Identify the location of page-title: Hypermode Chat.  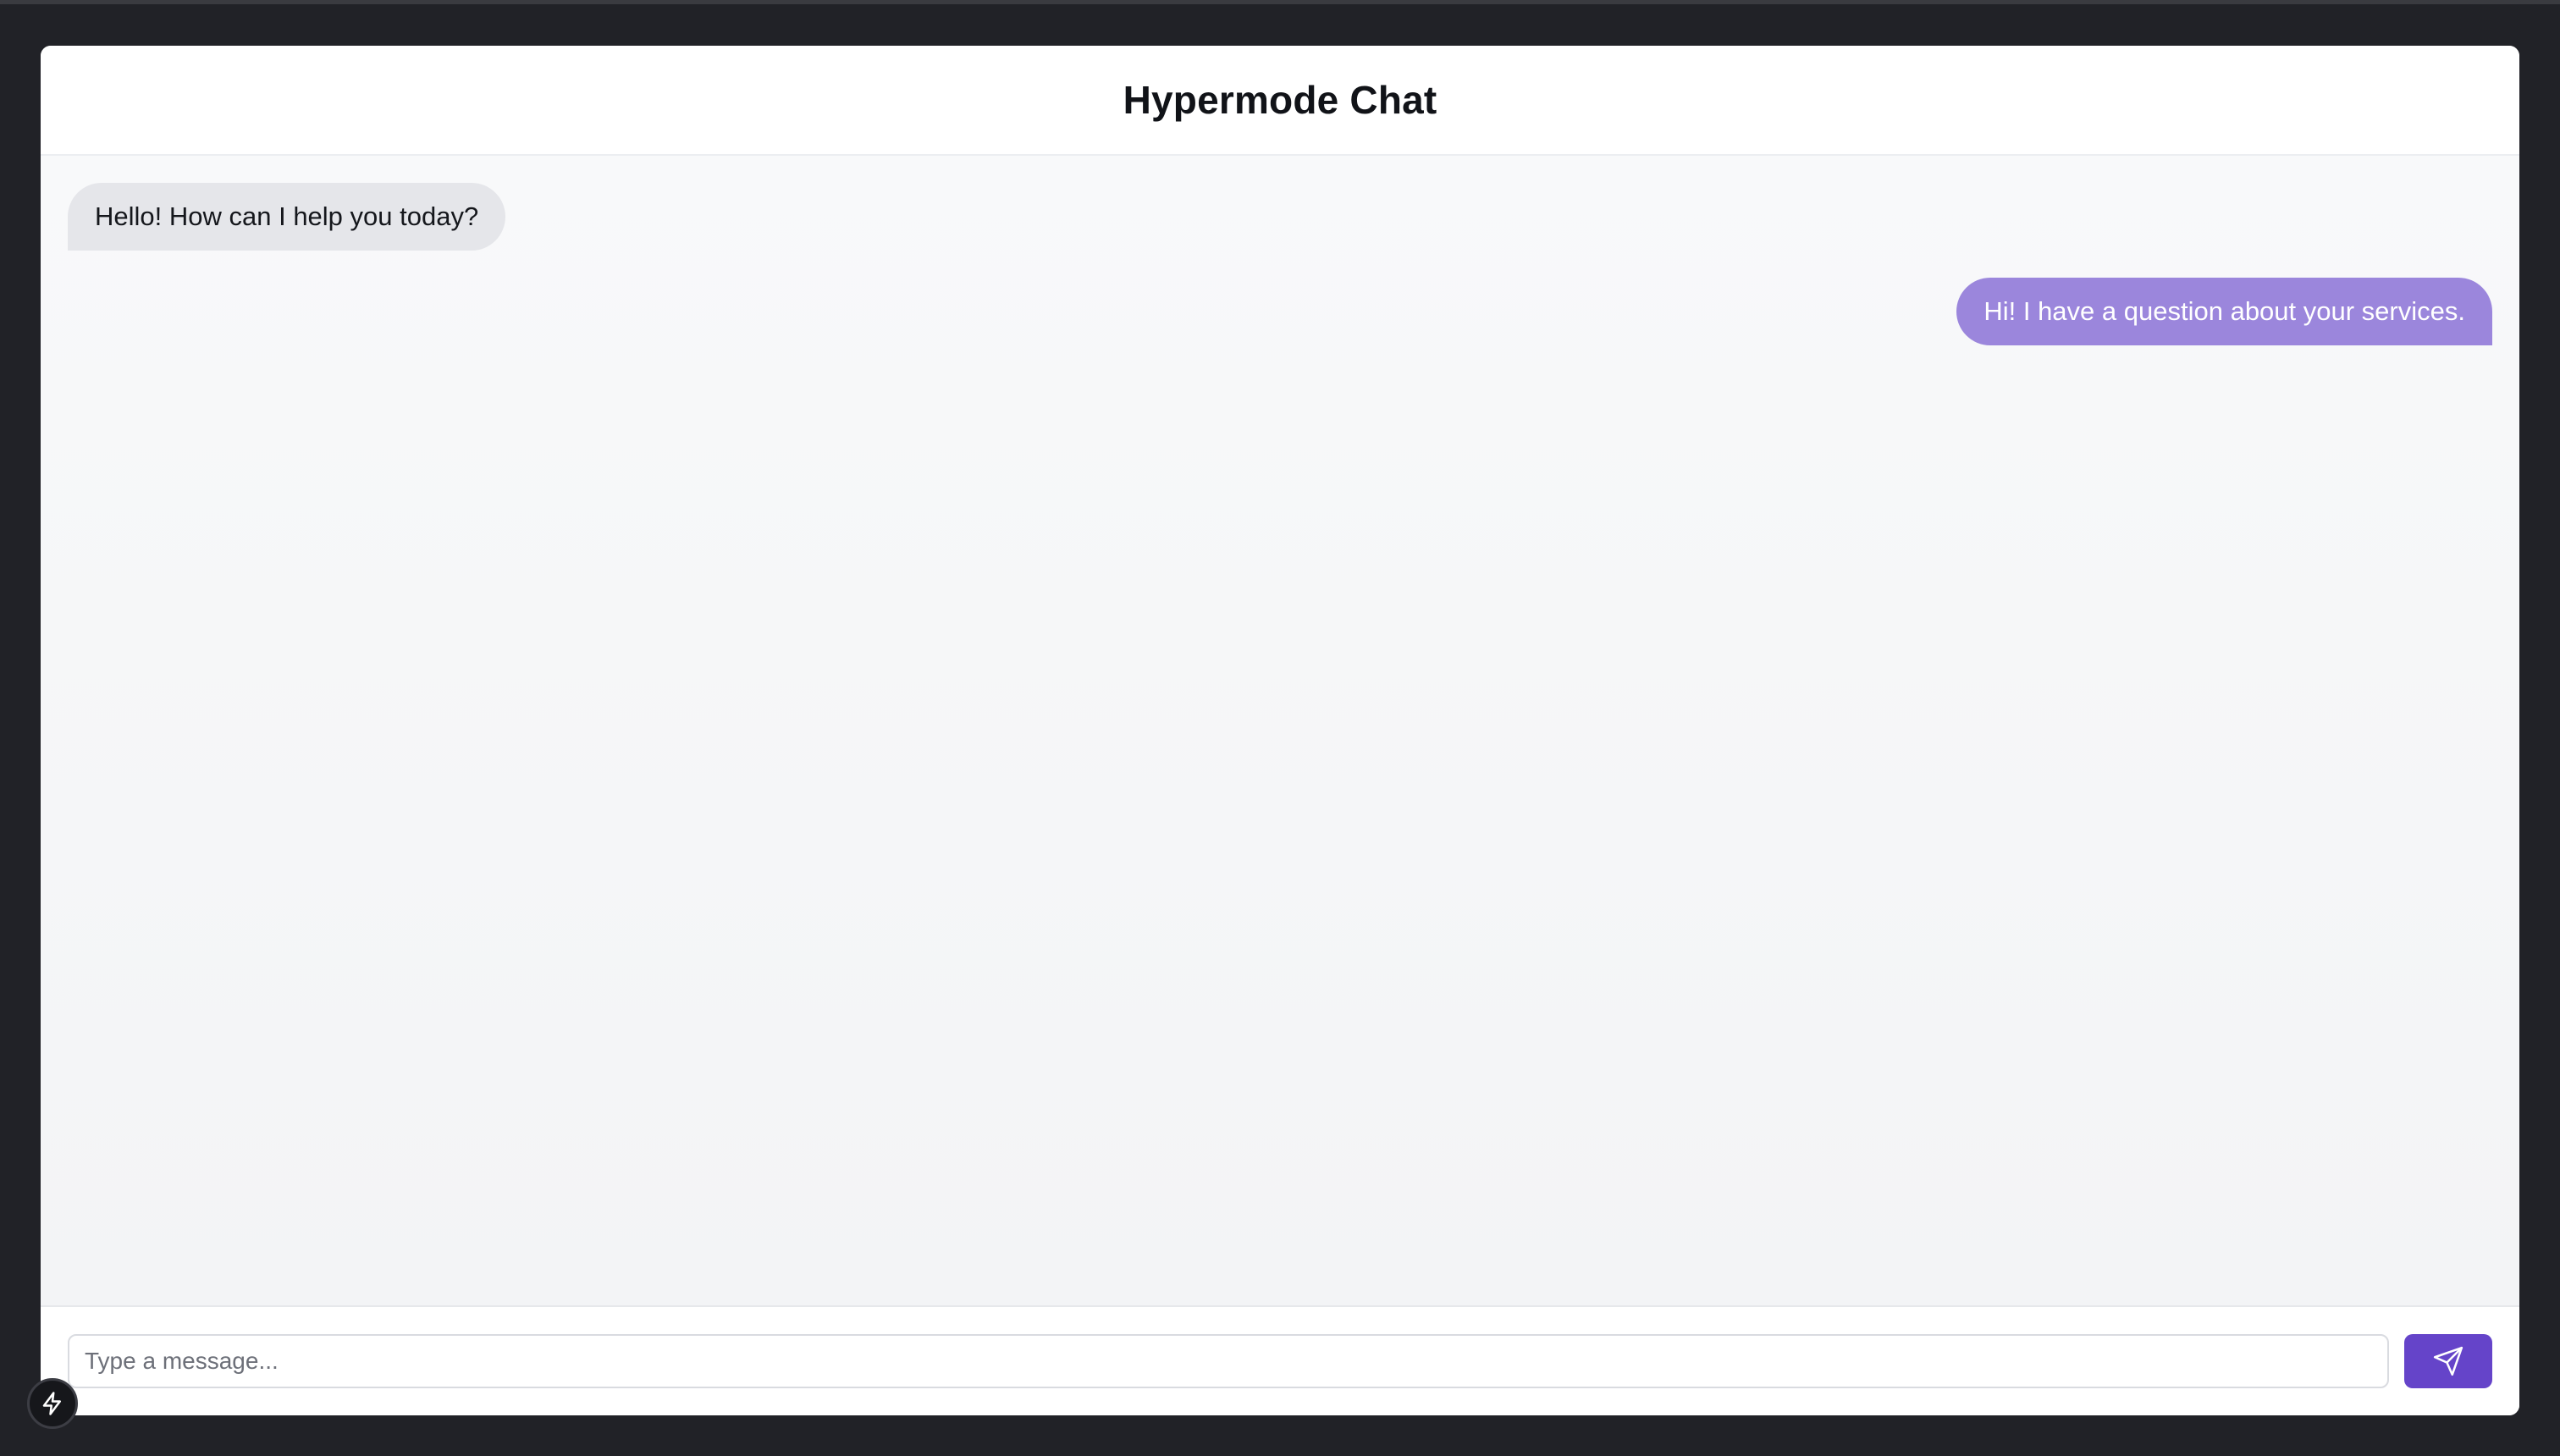
(1280, 100).